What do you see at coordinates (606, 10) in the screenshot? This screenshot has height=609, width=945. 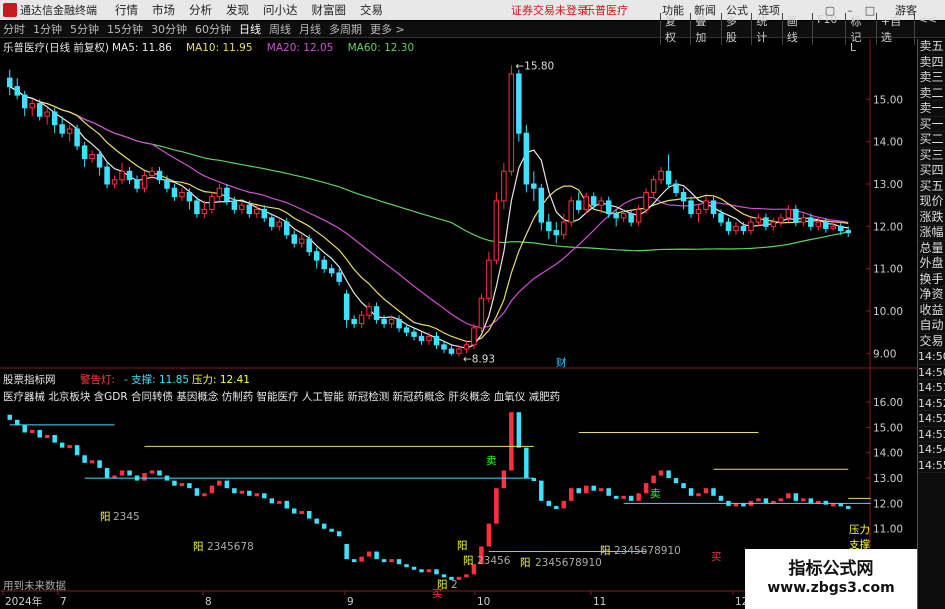 I see `stock-link: 乐普医疗` at bounding box center [606, 10].